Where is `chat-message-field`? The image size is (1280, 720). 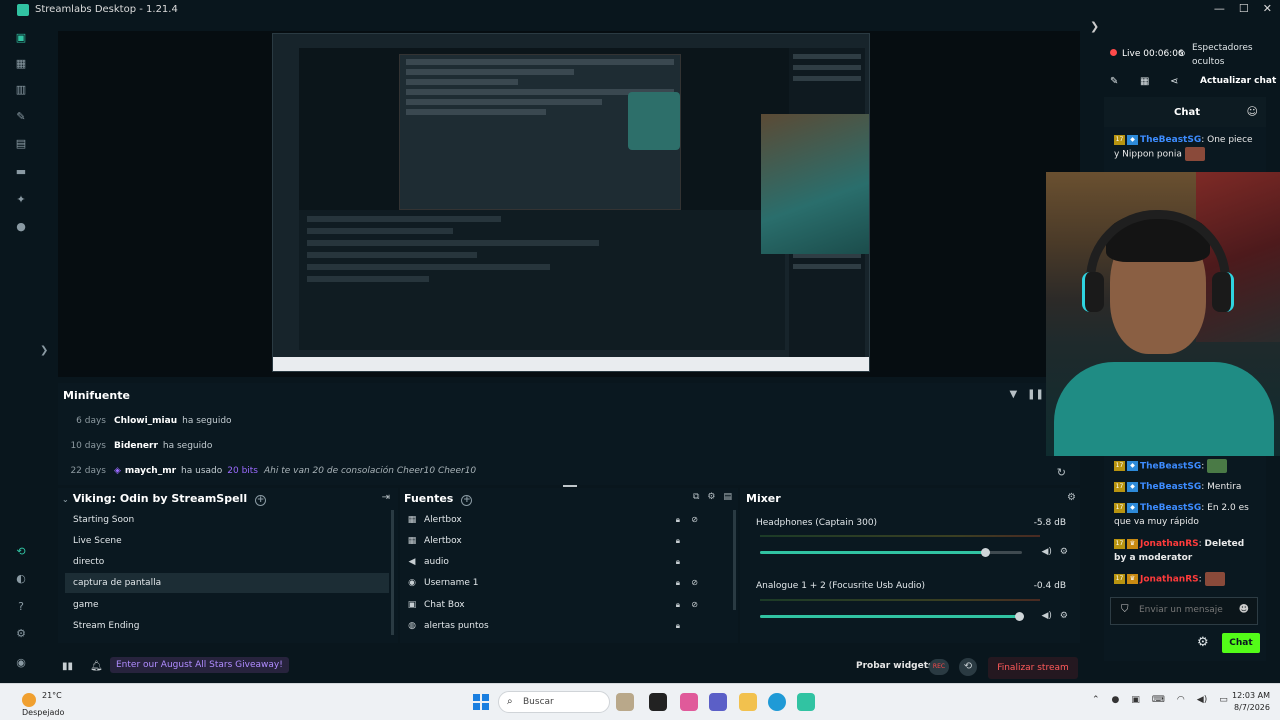 chat-message-field is located at coordinates (1185, 610).